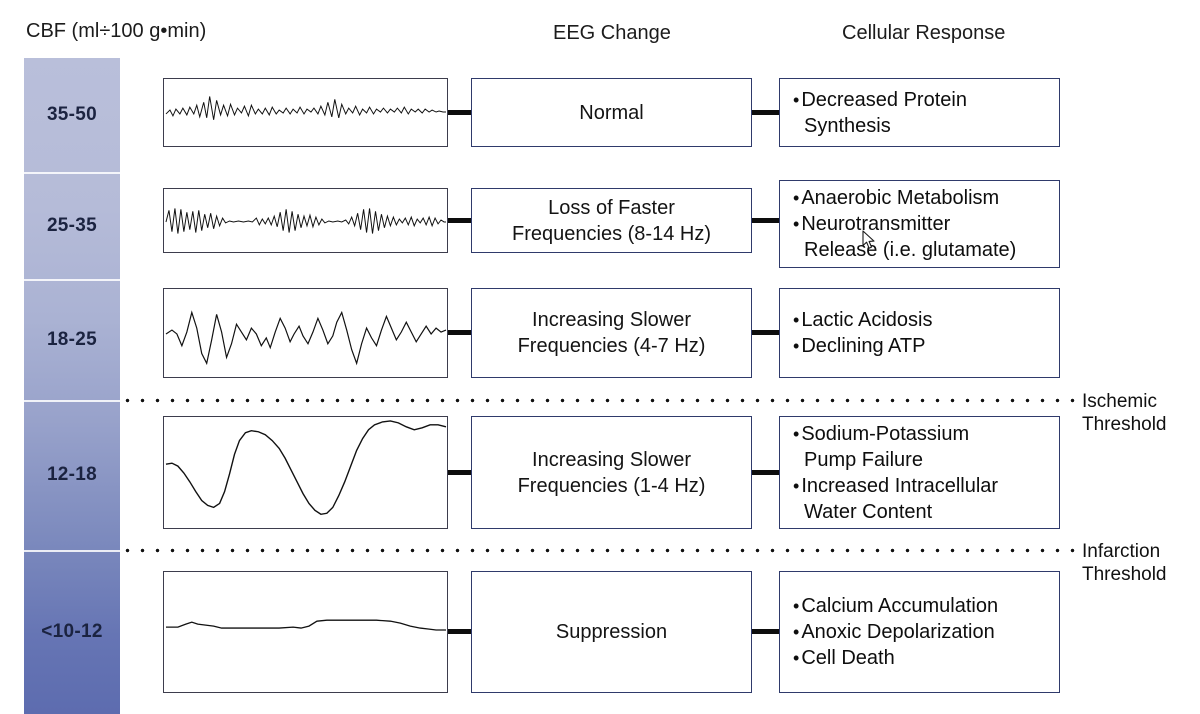  What do you see at coordinates (896, 198) in the screenshot?
I see `cellular-bullet: Anaerobic Metabolism` at bounding box center [896, 198].